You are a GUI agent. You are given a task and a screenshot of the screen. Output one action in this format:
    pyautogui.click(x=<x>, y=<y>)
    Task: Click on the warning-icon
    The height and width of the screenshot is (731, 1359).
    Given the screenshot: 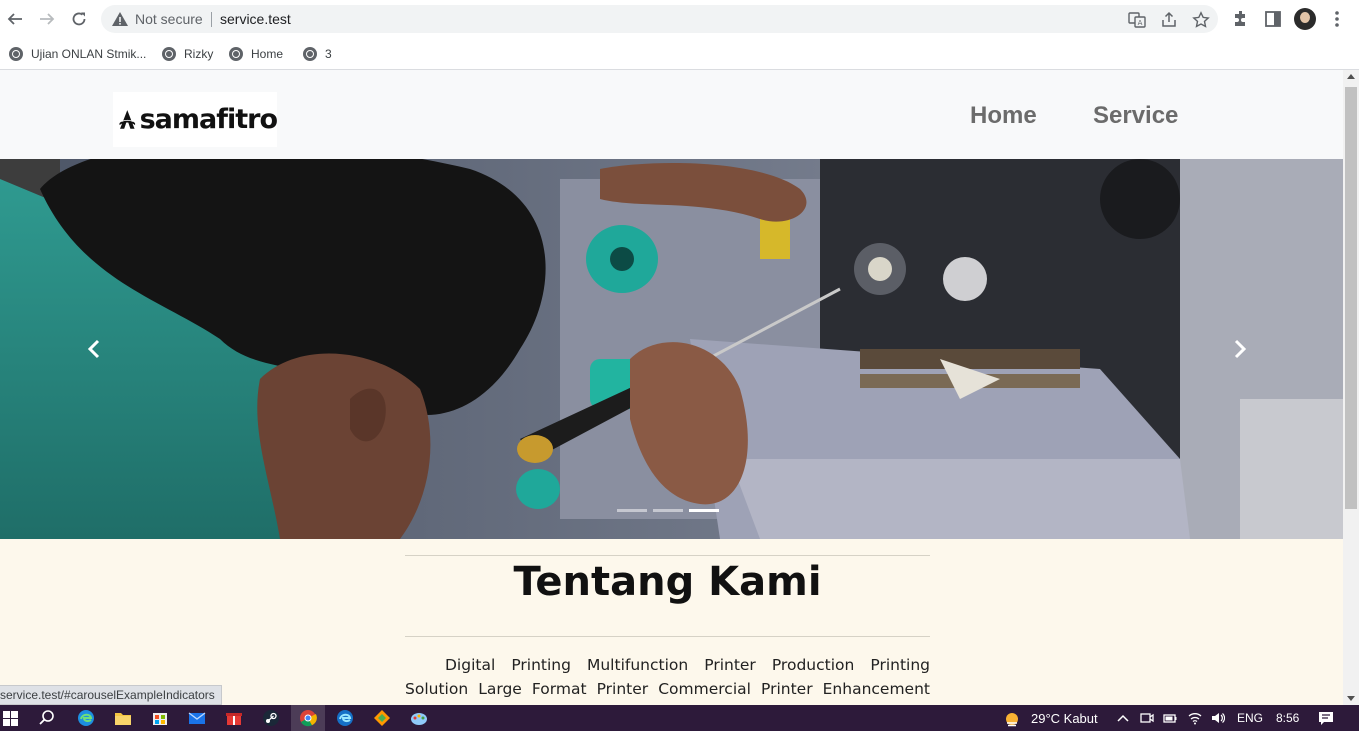 What is the action you would take?
    pyautogui.click(x=120, y=19)
    